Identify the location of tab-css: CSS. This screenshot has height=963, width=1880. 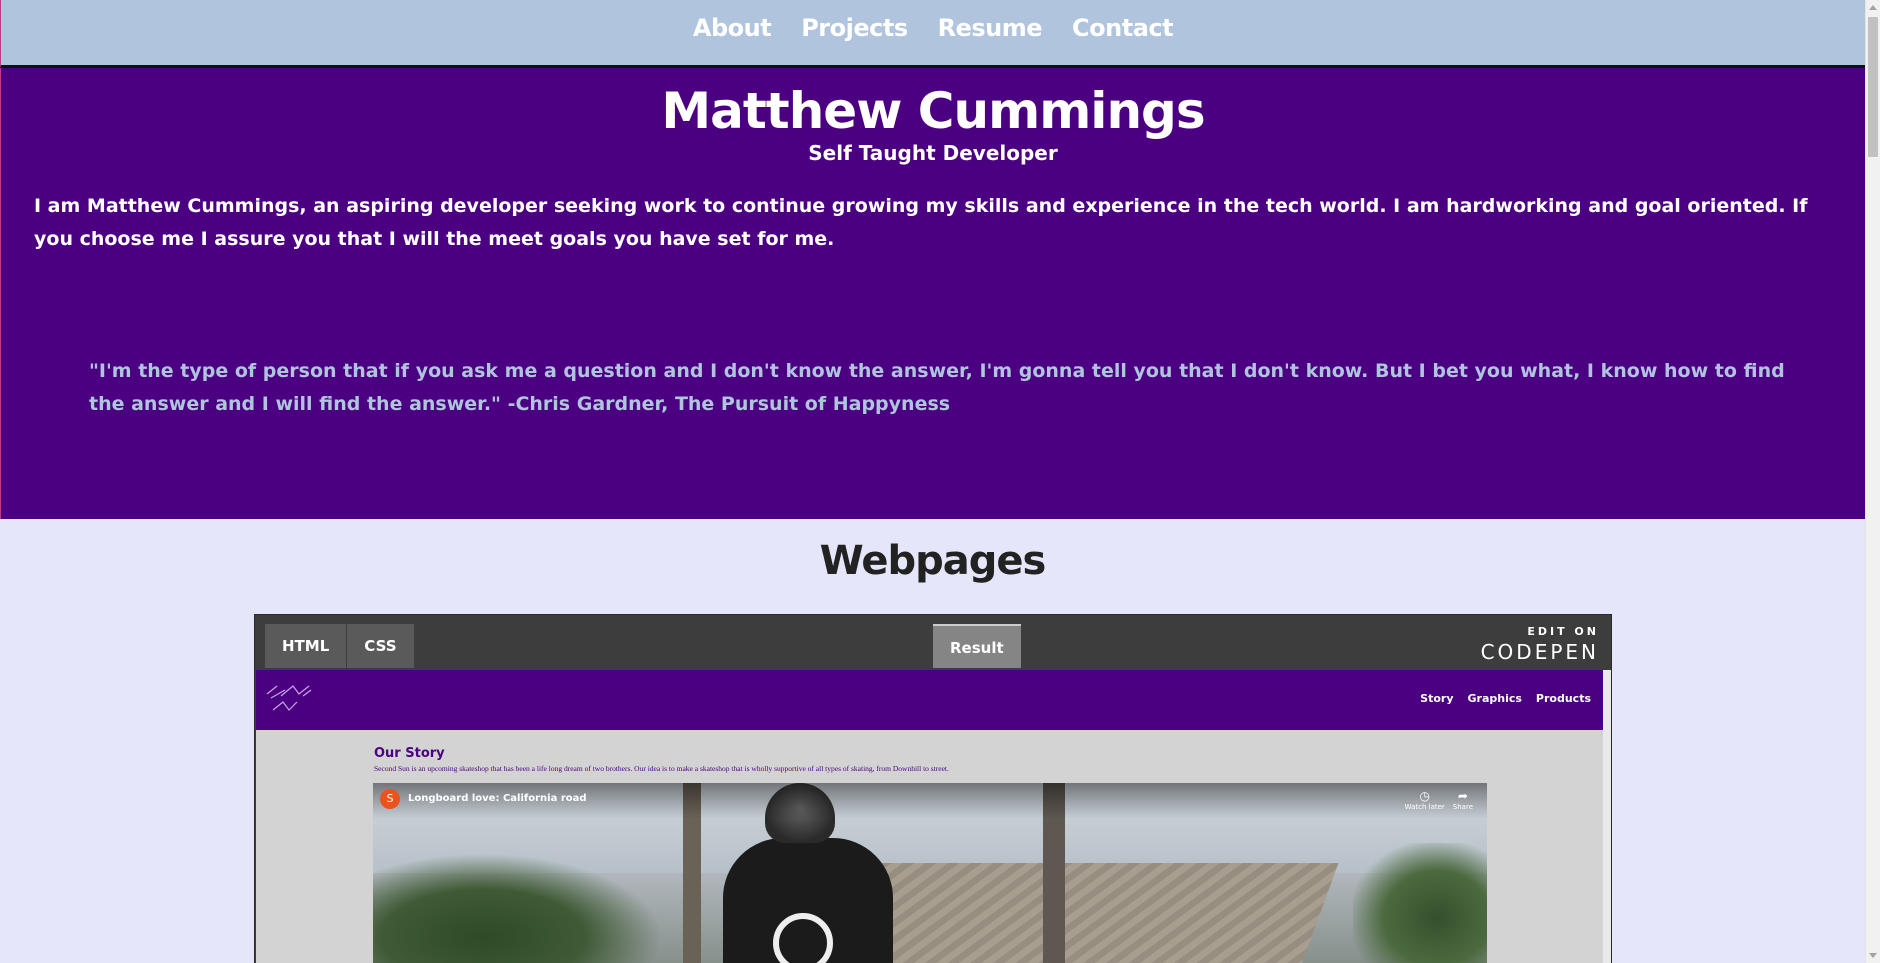
(381, 646).